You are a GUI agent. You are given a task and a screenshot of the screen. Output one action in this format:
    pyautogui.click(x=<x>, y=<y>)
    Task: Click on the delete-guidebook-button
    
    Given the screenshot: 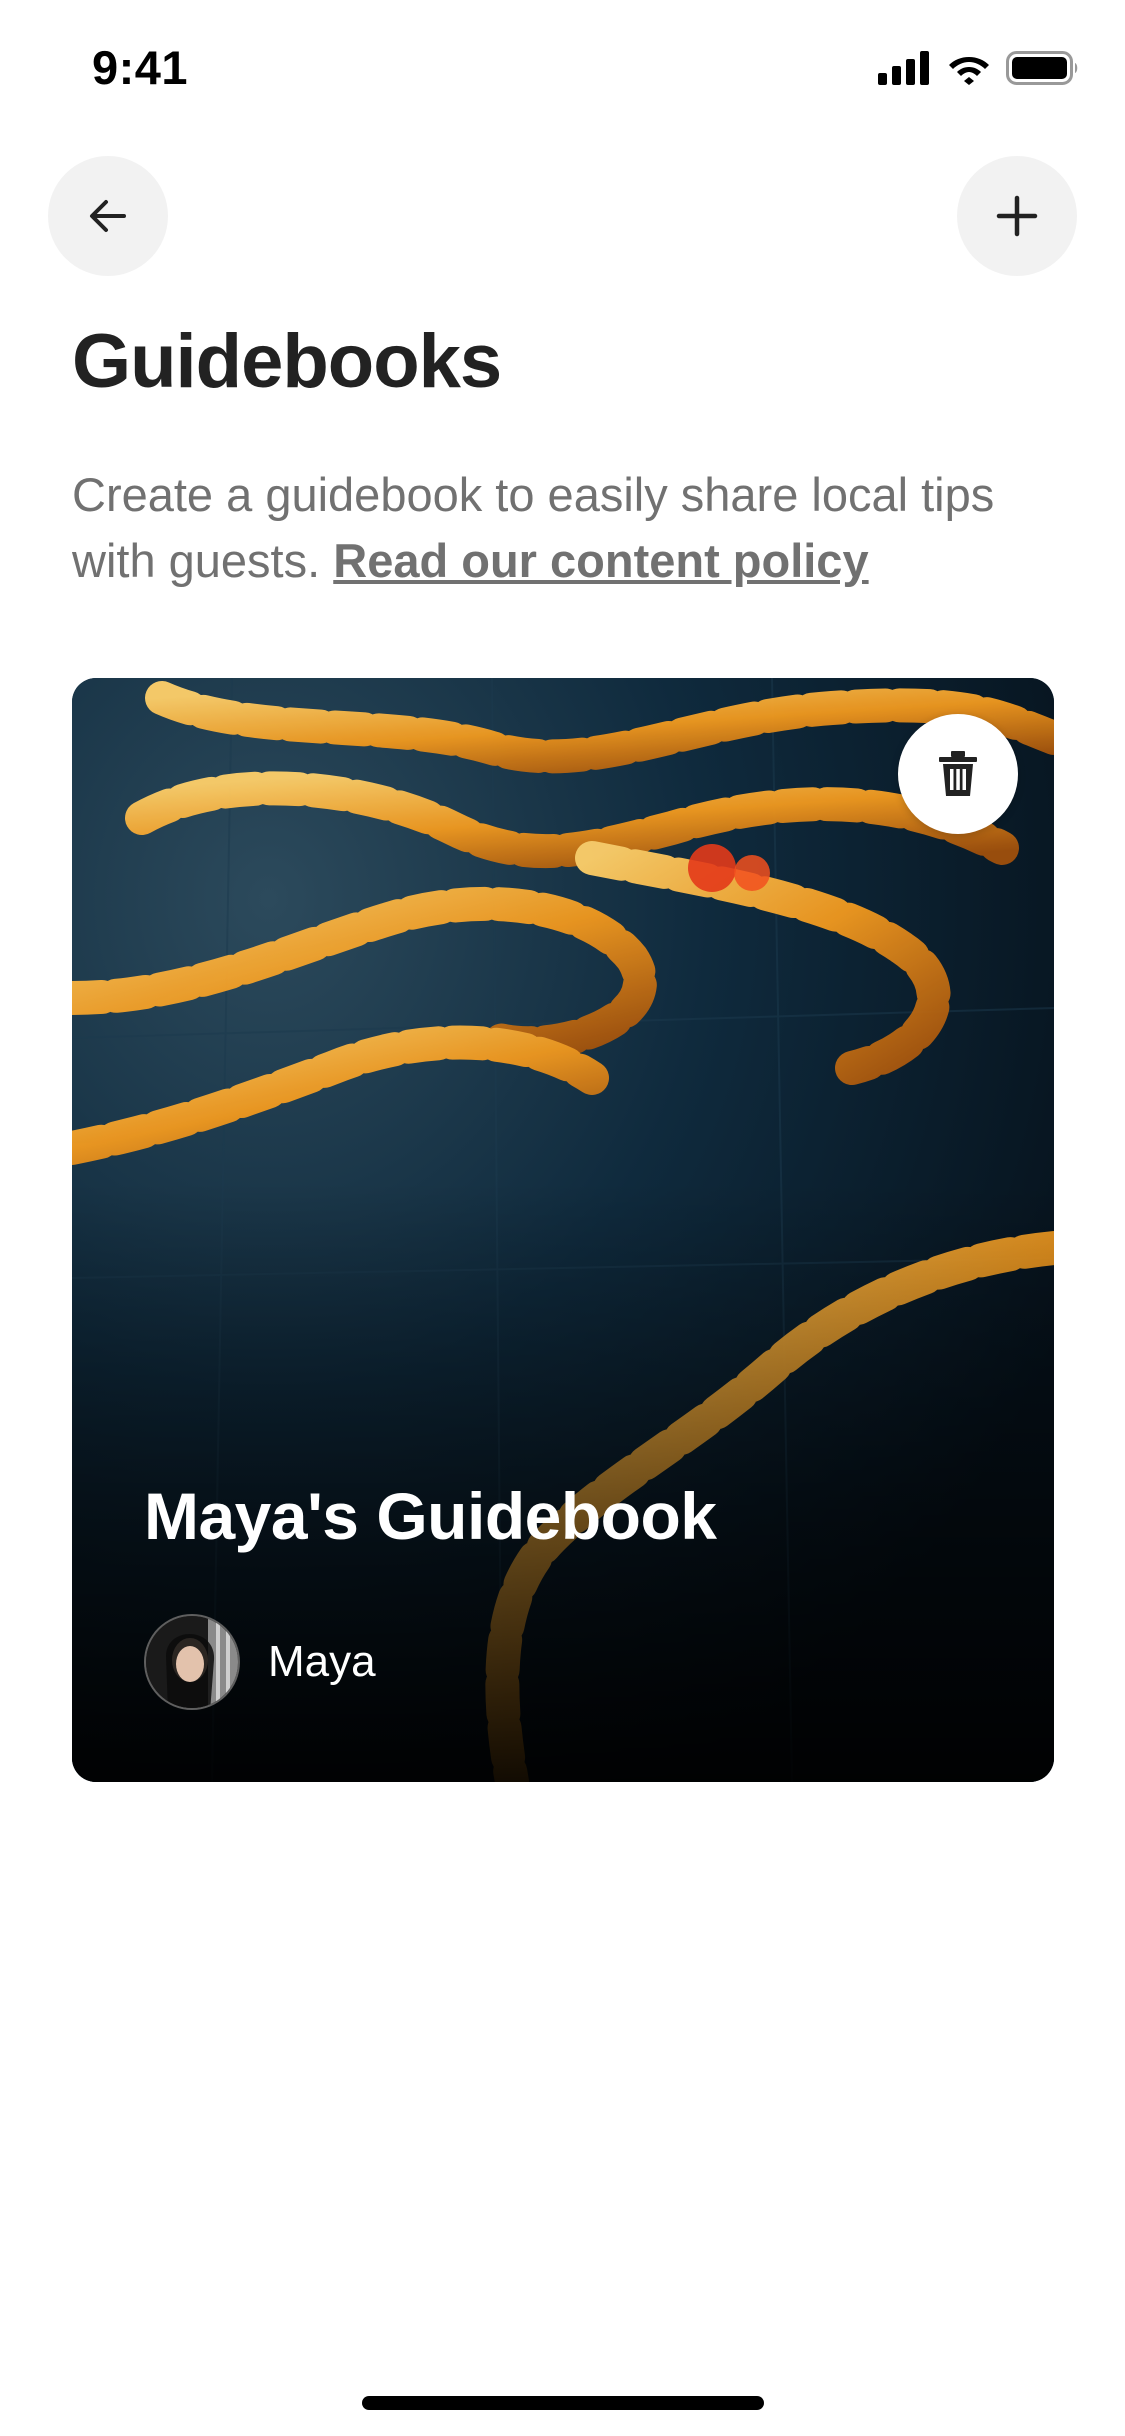 What is the action you would take?
    pyautogui.click(x=958, y=774)
    